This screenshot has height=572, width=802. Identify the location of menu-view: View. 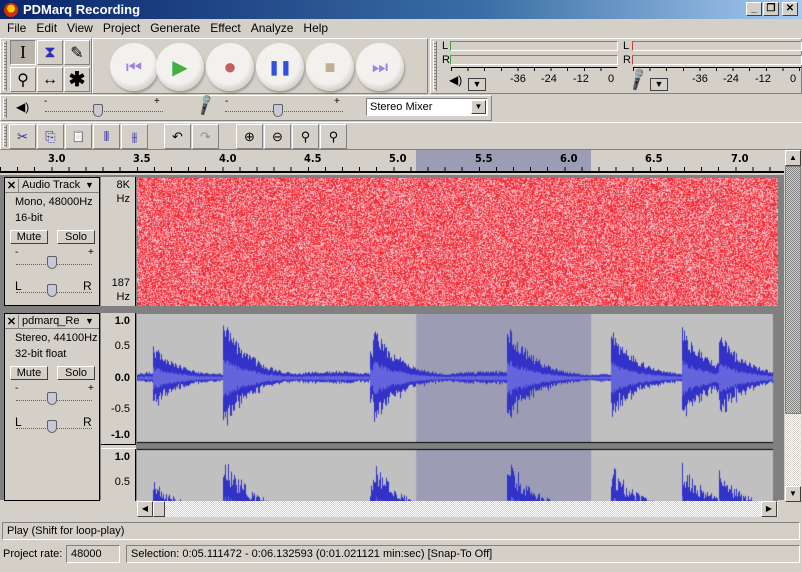
(80, 28).